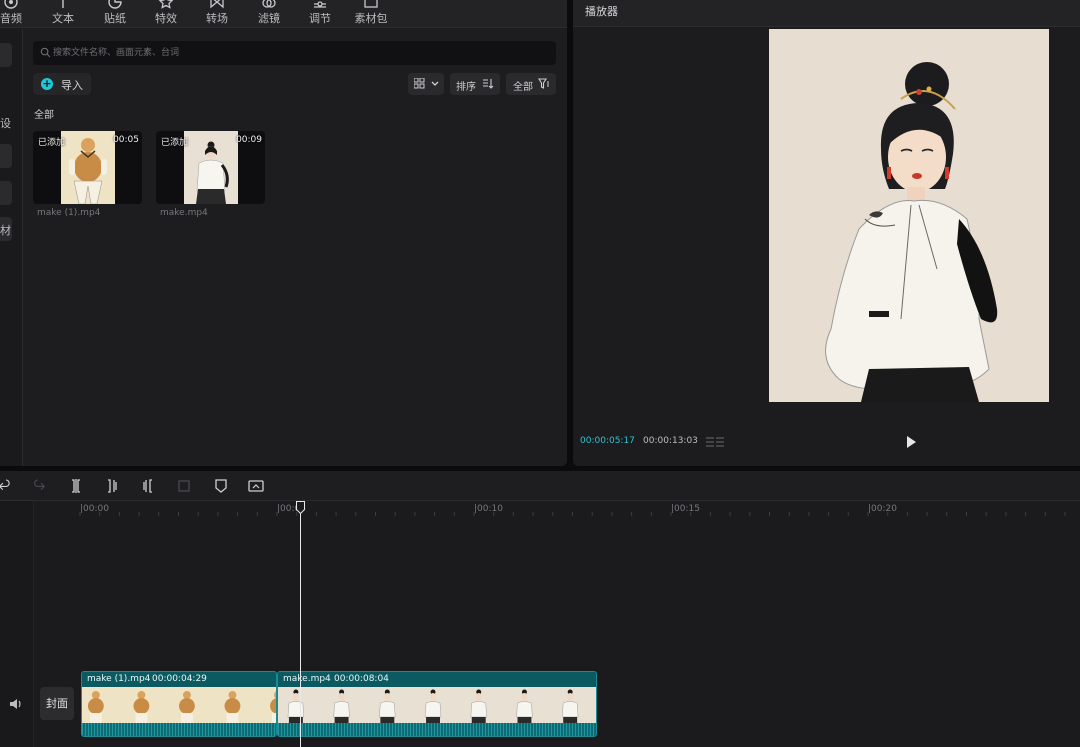 The width and height of the screenshot is (1080, 747). What do you see at coordinates (269, 4) in the screenshot?
I see `filter-icon` at bounding box center [269, 4].